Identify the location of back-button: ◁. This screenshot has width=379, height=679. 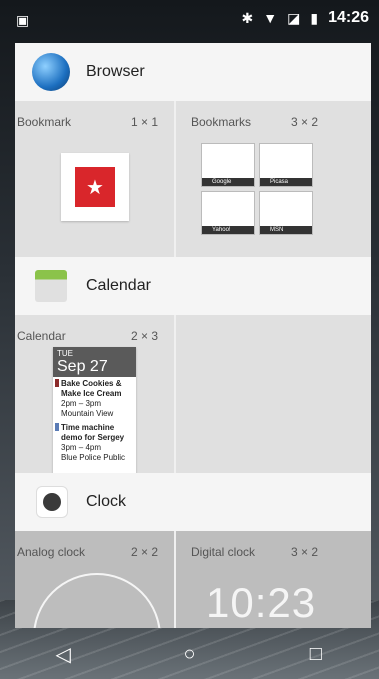
(63, 654).